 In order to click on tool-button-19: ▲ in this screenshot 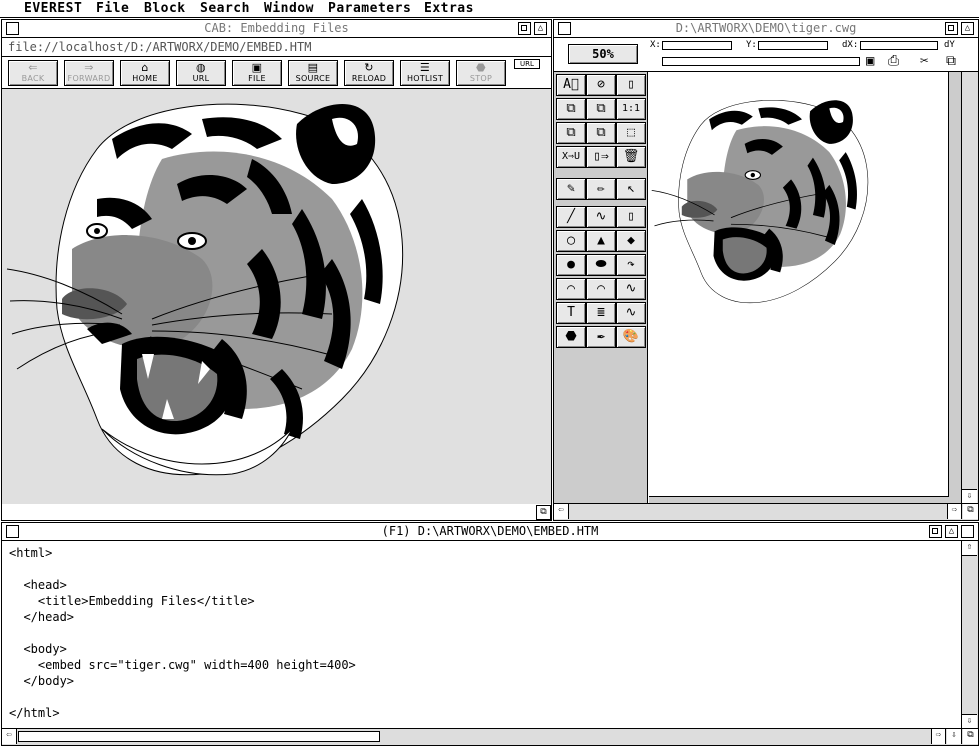, I will do `click(601, 241)`.